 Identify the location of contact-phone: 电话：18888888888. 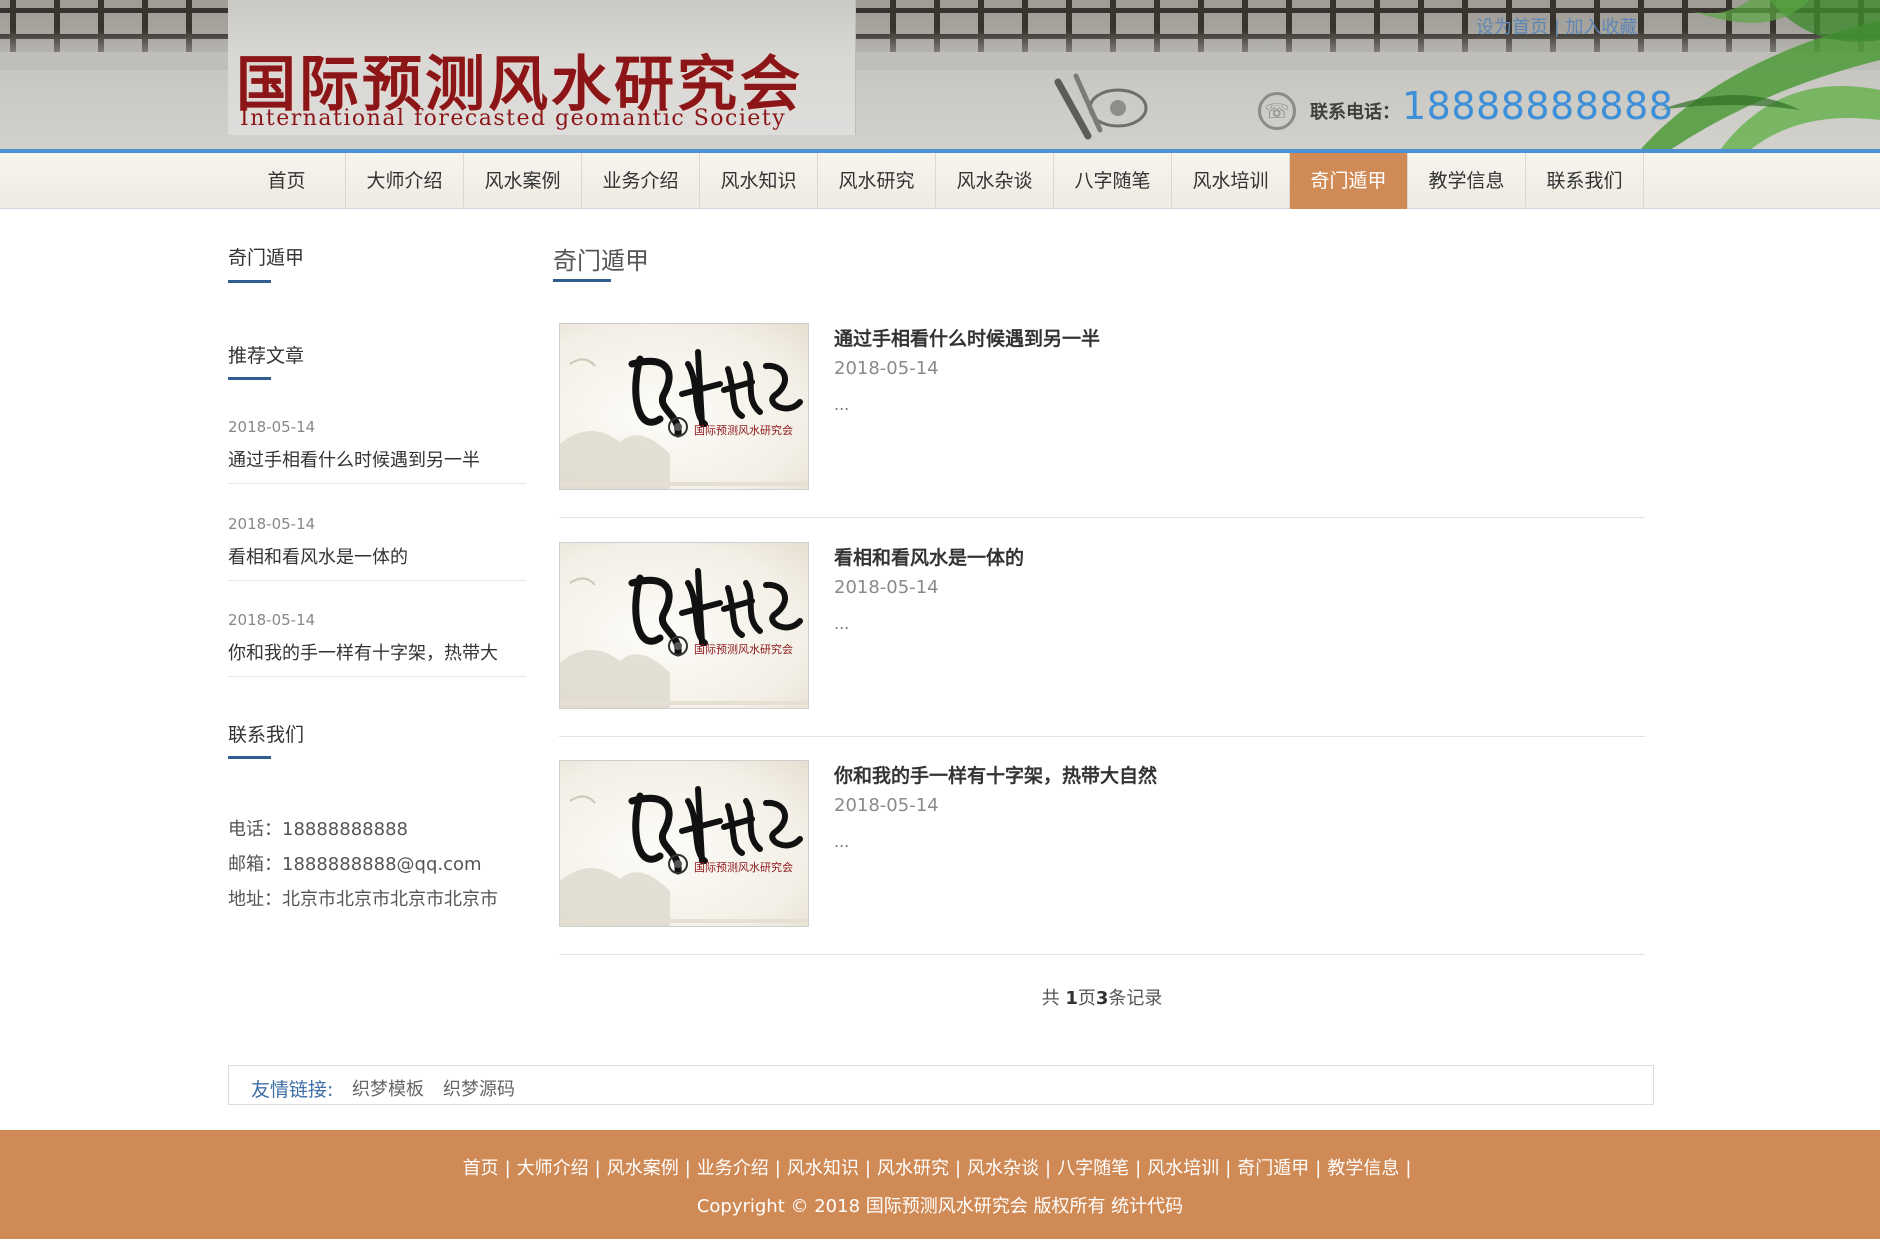
(318, 829).